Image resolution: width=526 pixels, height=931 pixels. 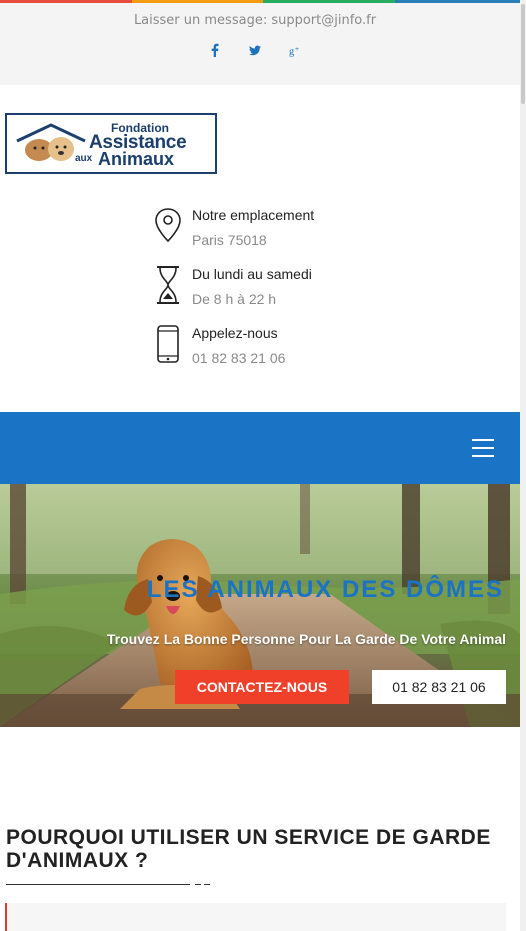 I want to click on scrollbar-thumb, so click(x=523, y=54).